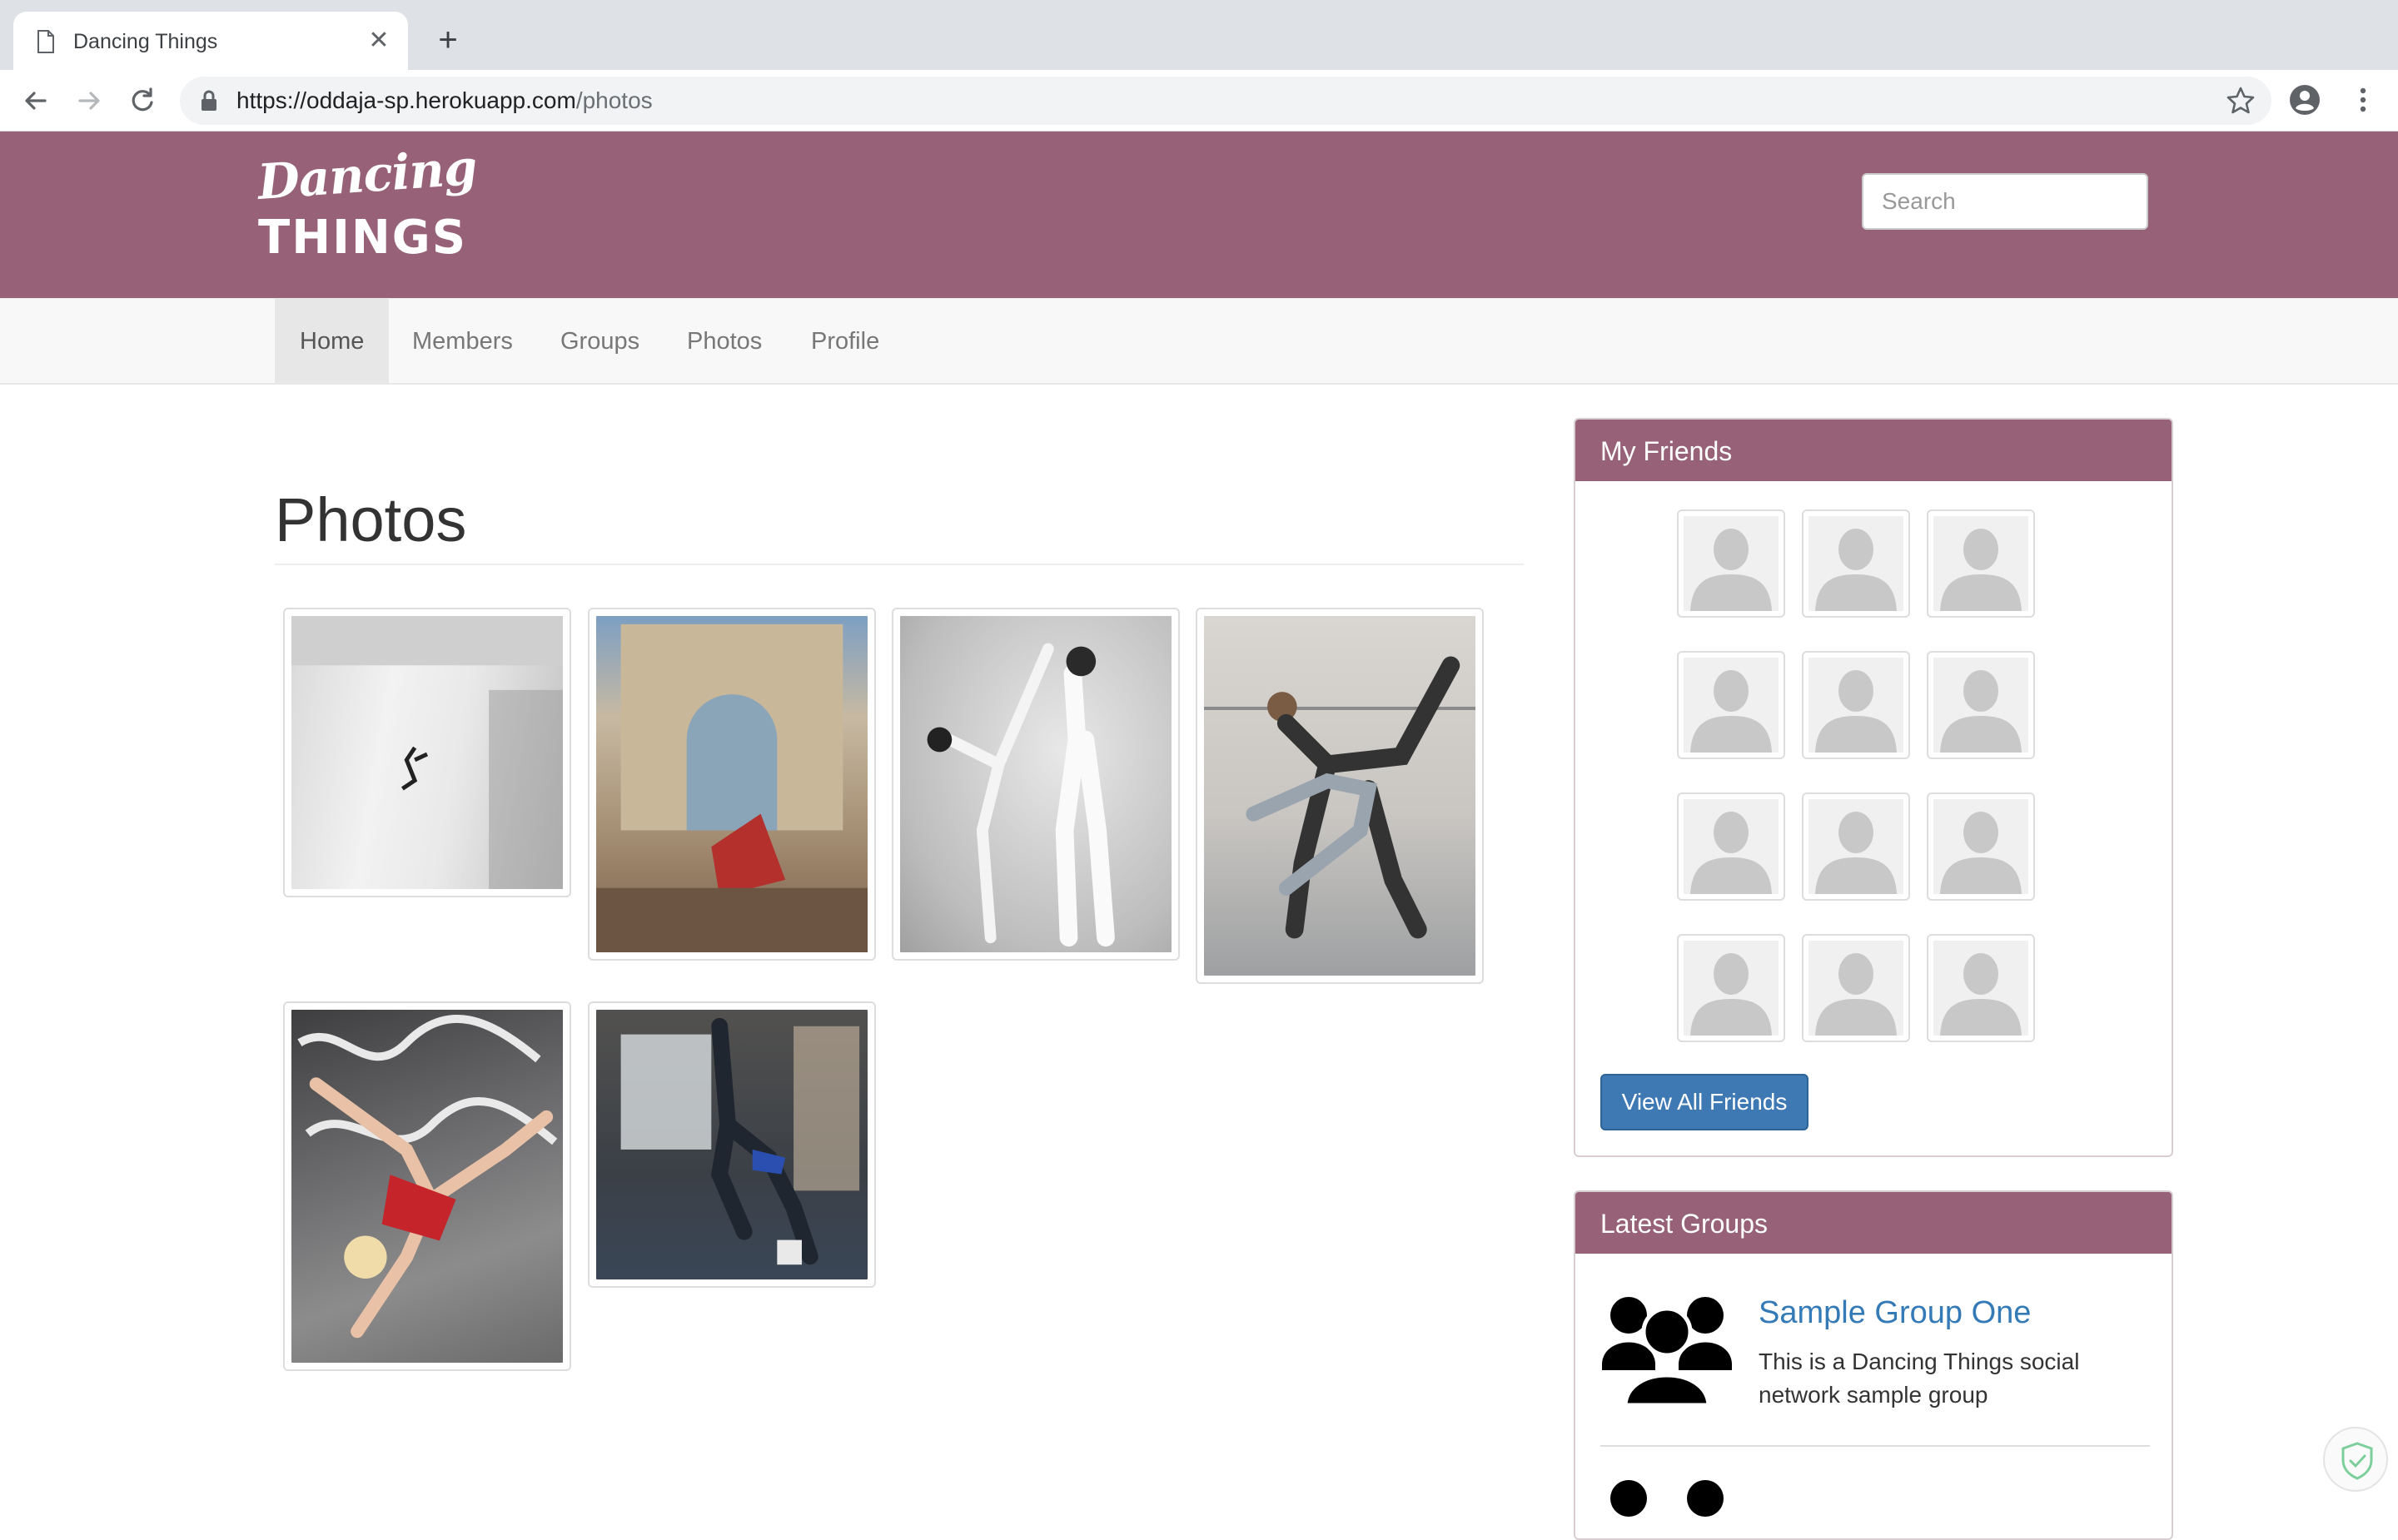  Describe the element at coordinates (145, 41) in the screenshot. I see `tab-title: Dancing Things` at that location.